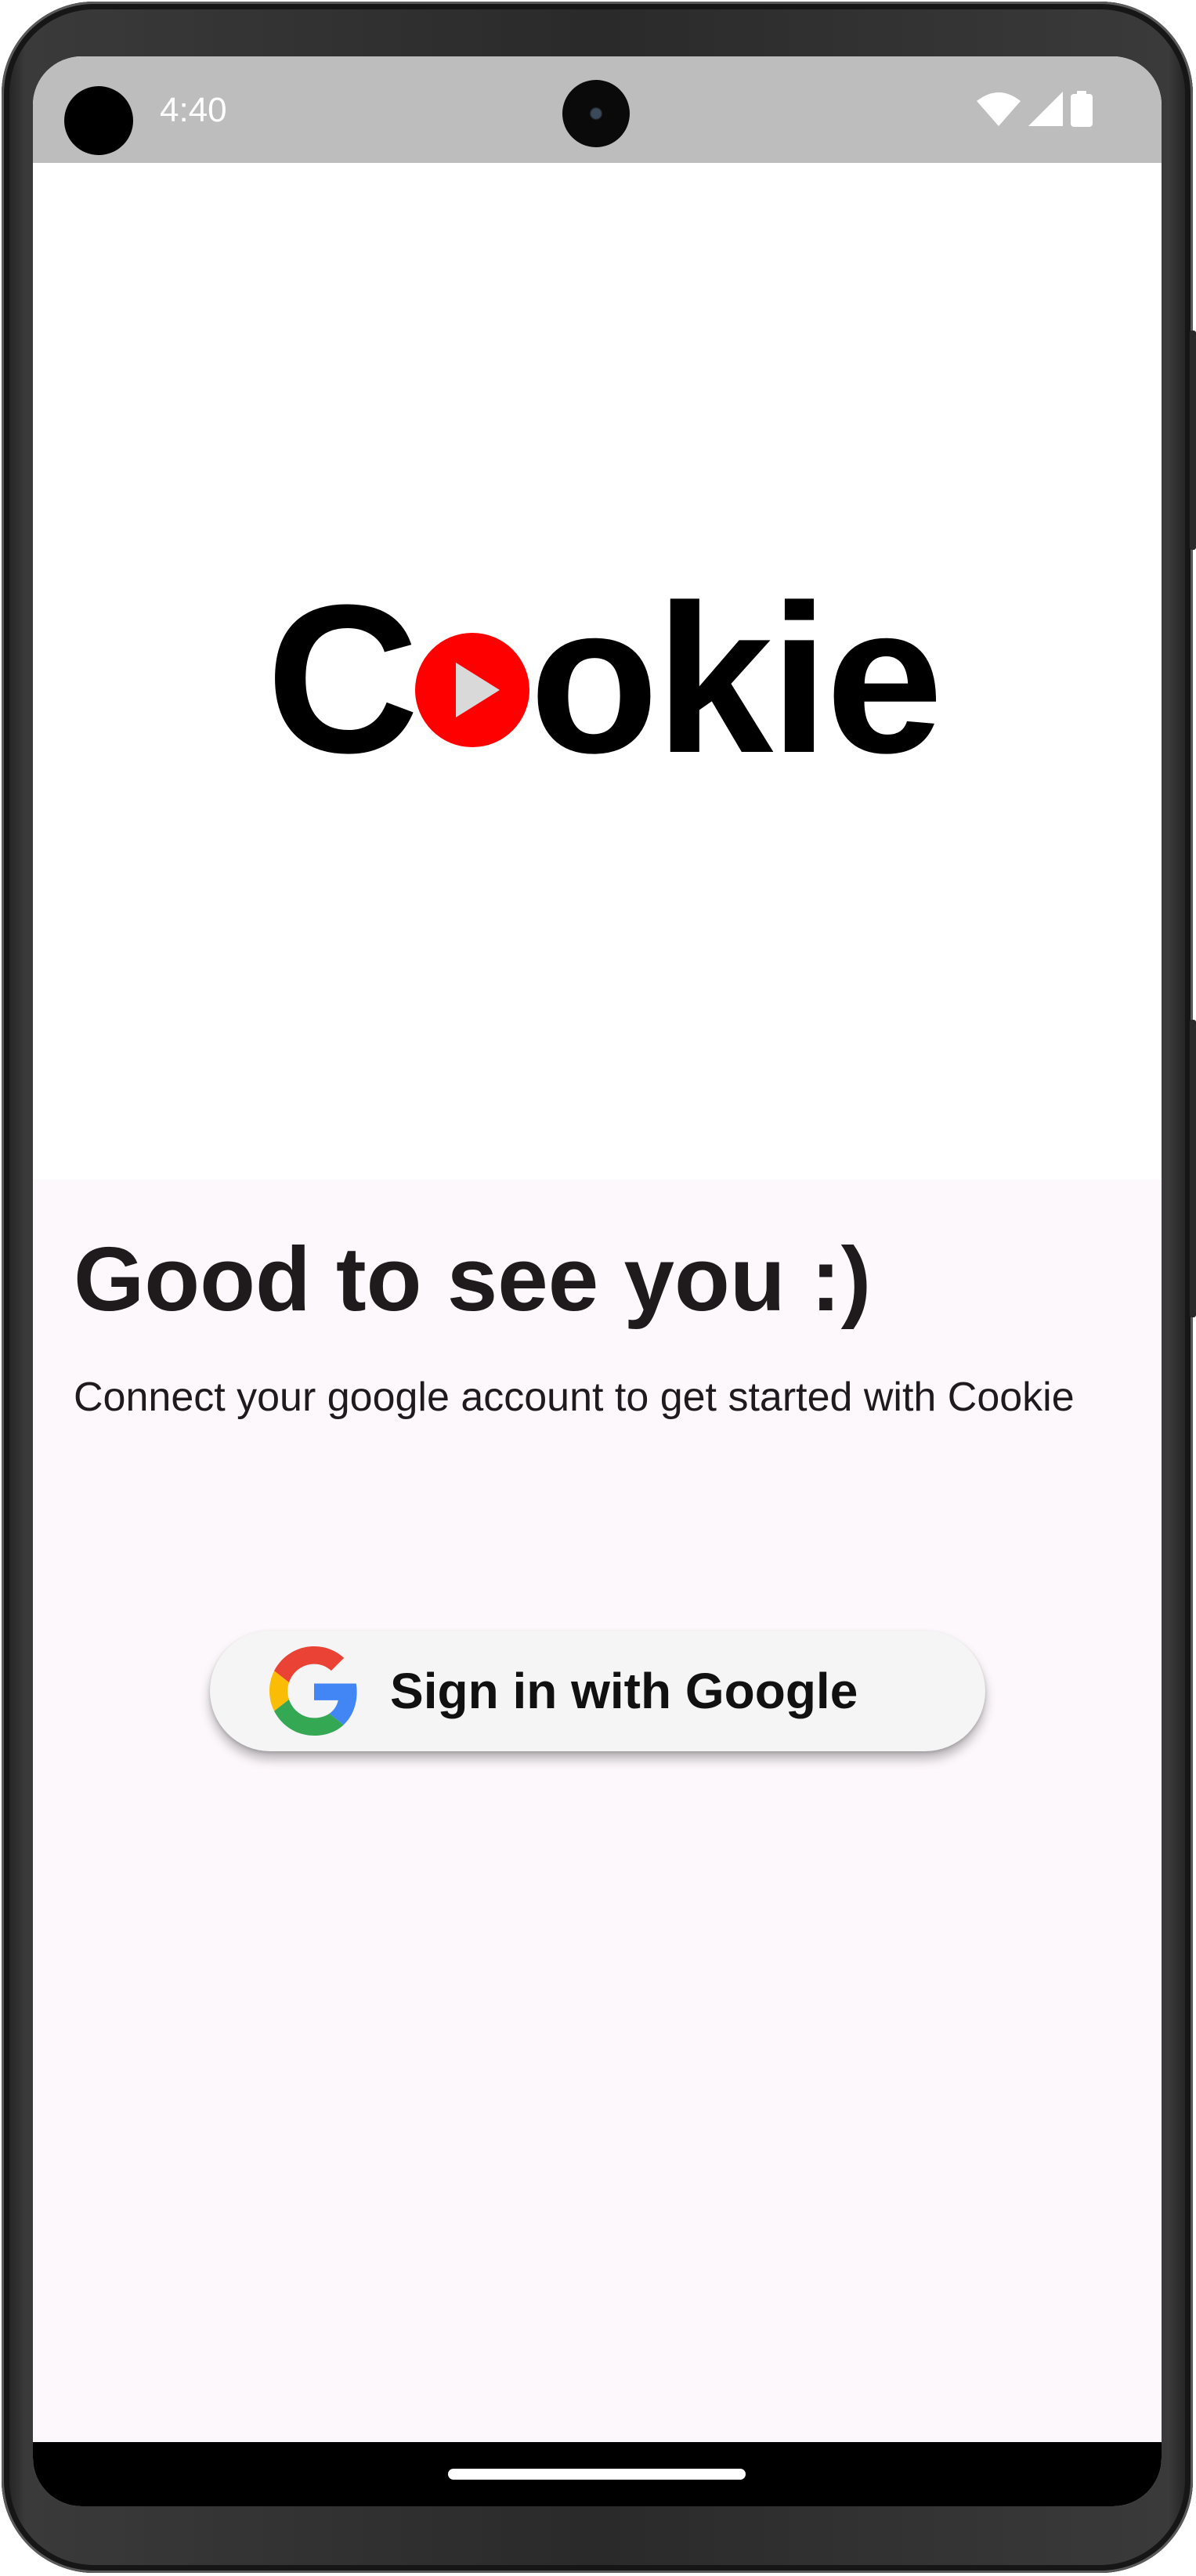  I want to click on cookie-logo: C okie, so click(604, 679).